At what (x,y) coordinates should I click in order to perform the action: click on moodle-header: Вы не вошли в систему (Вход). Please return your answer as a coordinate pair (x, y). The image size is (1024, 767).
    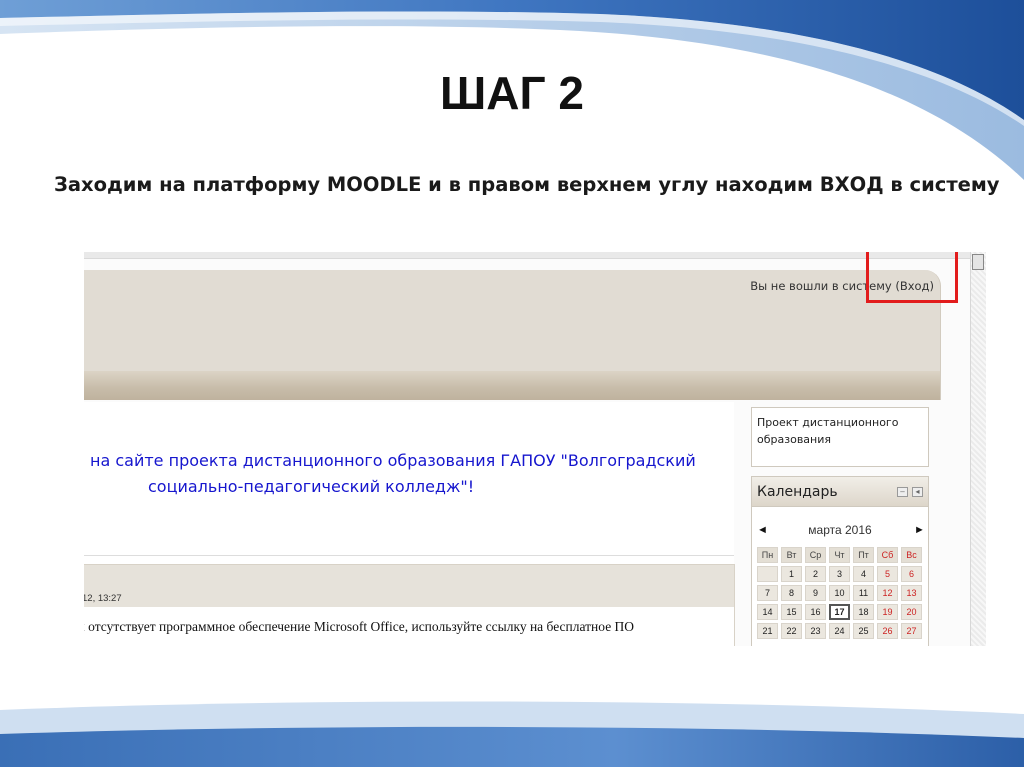
    Looking at the image, I should click on (512, 335).